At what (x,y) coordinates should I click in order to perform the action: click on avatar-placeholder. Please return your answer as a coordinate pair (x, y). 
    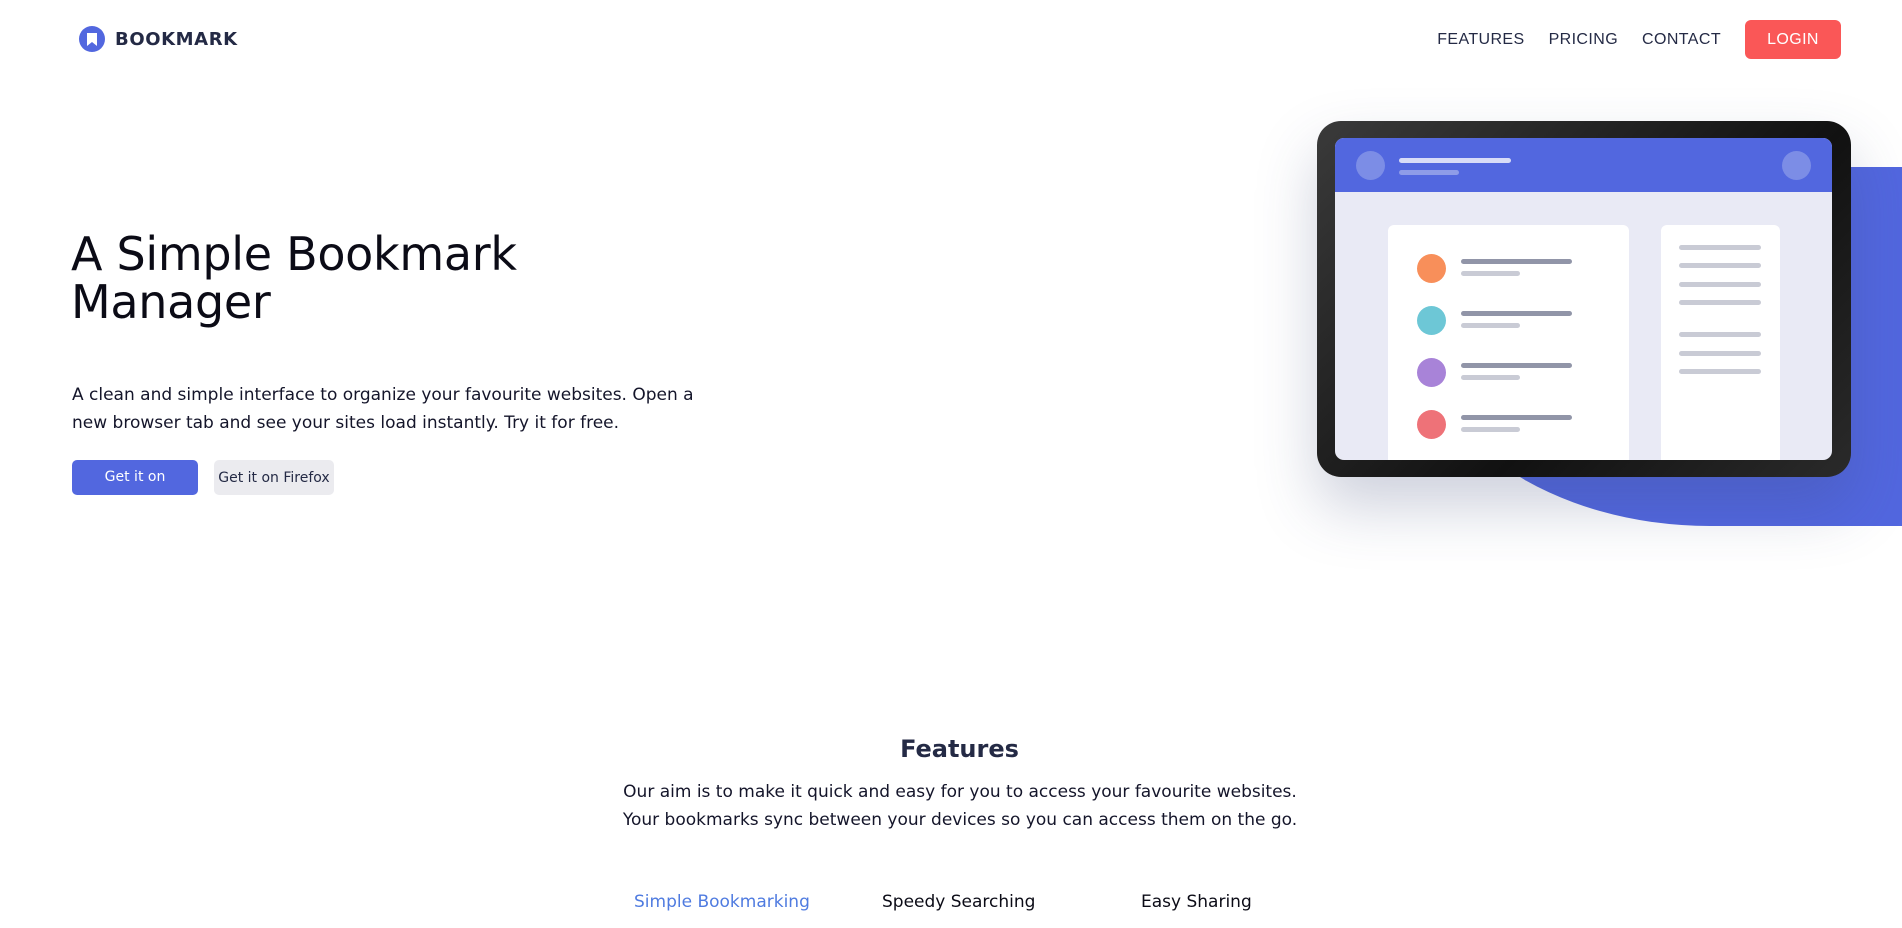
    Looking at the image, I should click on (1370, 165).